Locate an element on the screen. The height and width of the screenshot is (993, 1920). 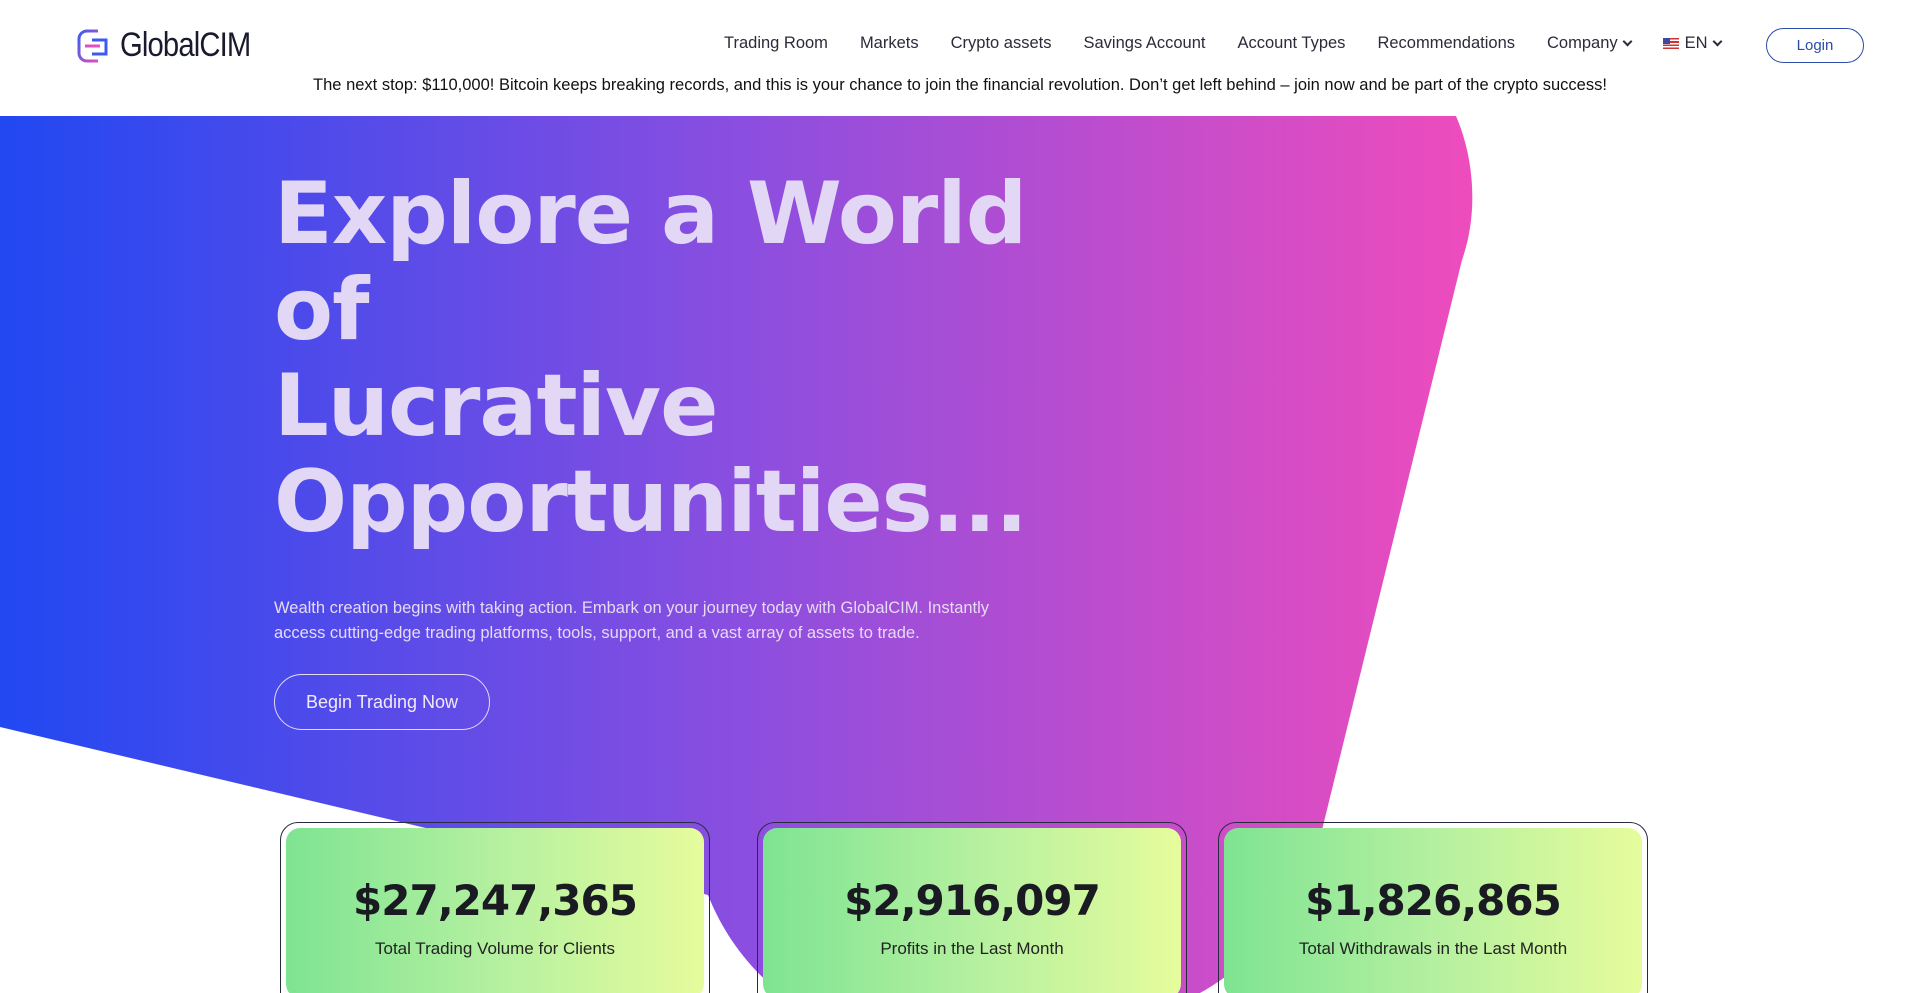
stat-label: Profits in the Last Month is located at coordinates (972, 948).